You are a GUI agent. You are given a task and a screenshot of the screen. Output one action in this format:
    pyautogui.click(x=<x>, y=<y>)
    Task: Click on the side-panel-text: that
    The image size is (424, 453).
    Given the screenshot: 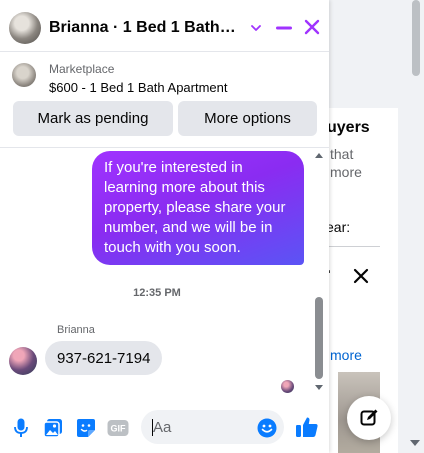 What is the action you would take?
    pyautogui.click(x=342, y=154)
    